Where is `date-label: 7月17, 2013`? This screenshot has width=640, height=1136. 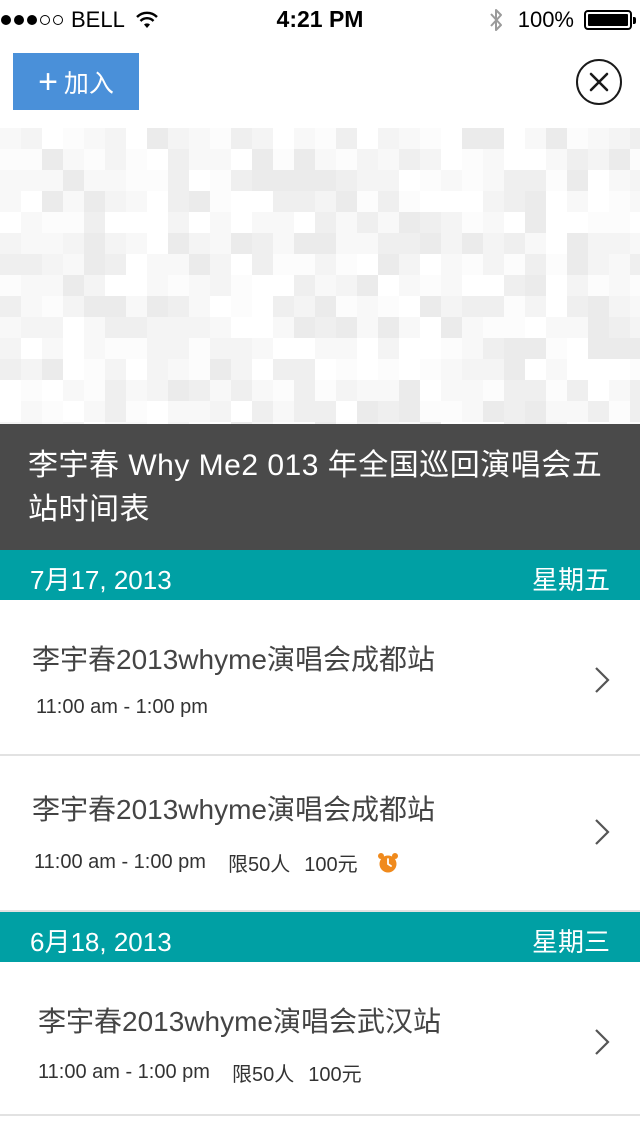 date-label: 7月17, 2013 is located at coordinates (101, 580).